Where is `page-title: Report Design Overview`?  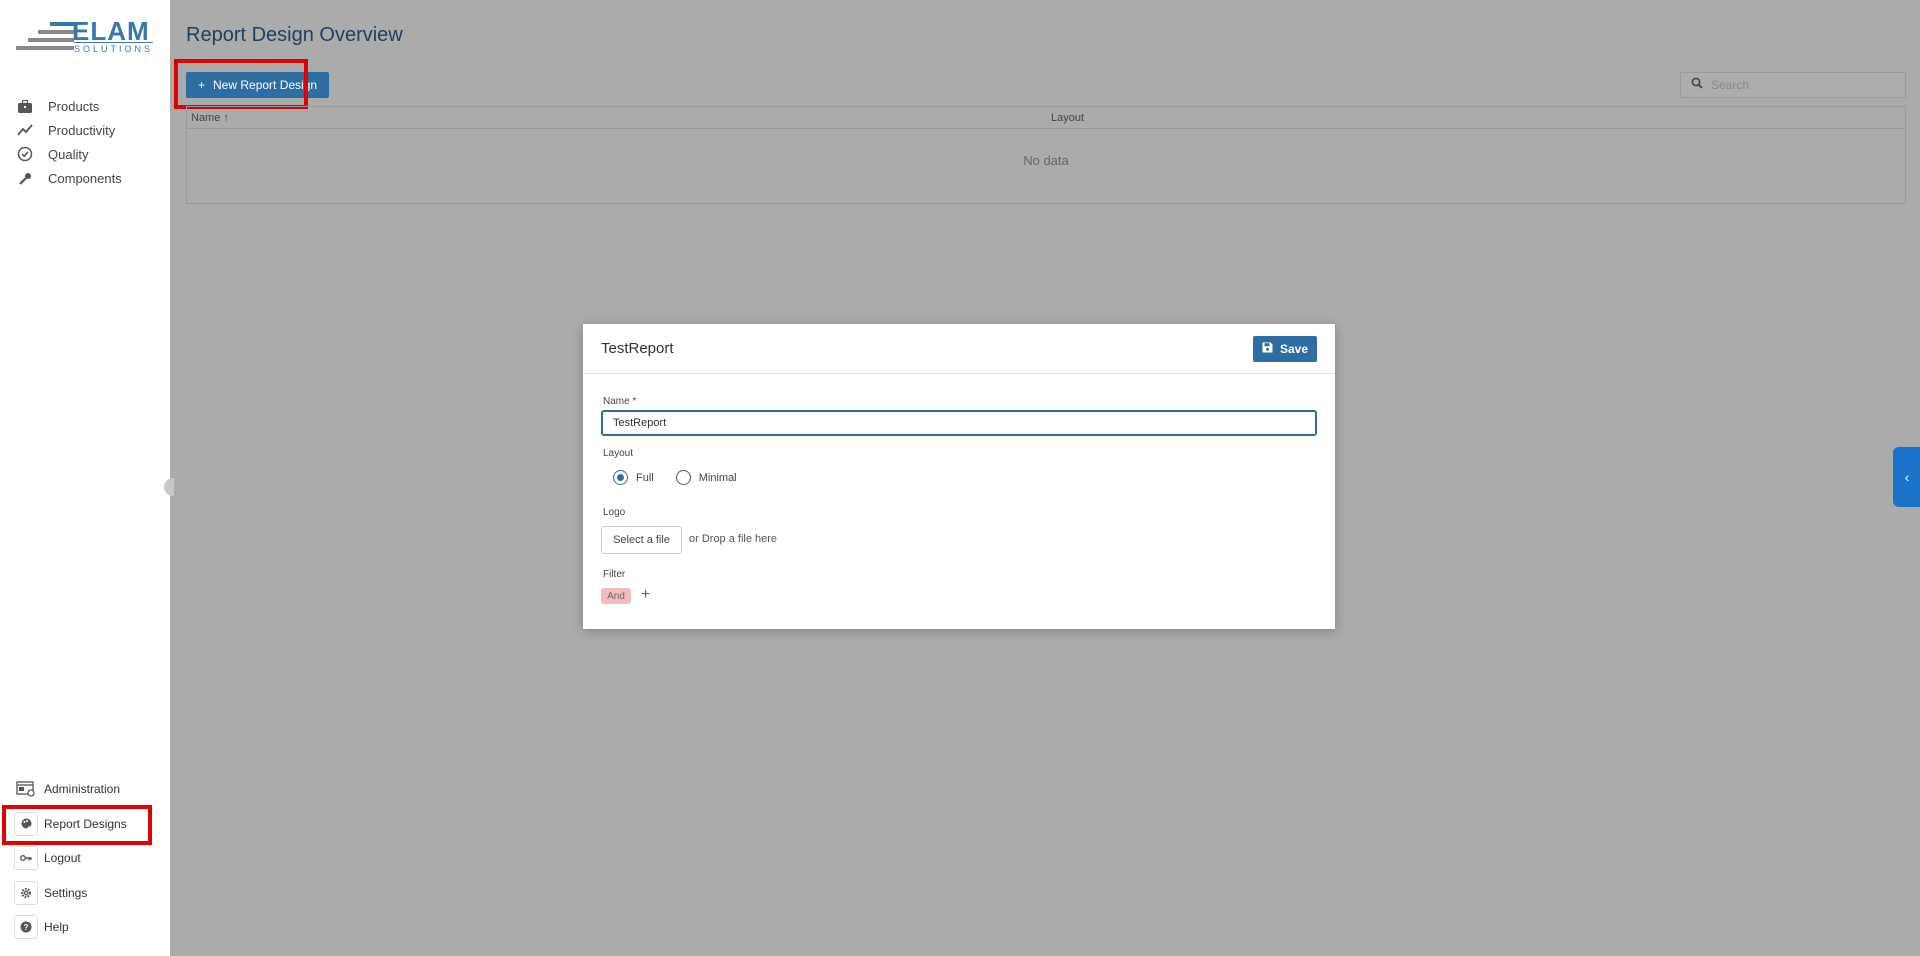
page-title: Report Design Overview is located at coordinates (294, 35).